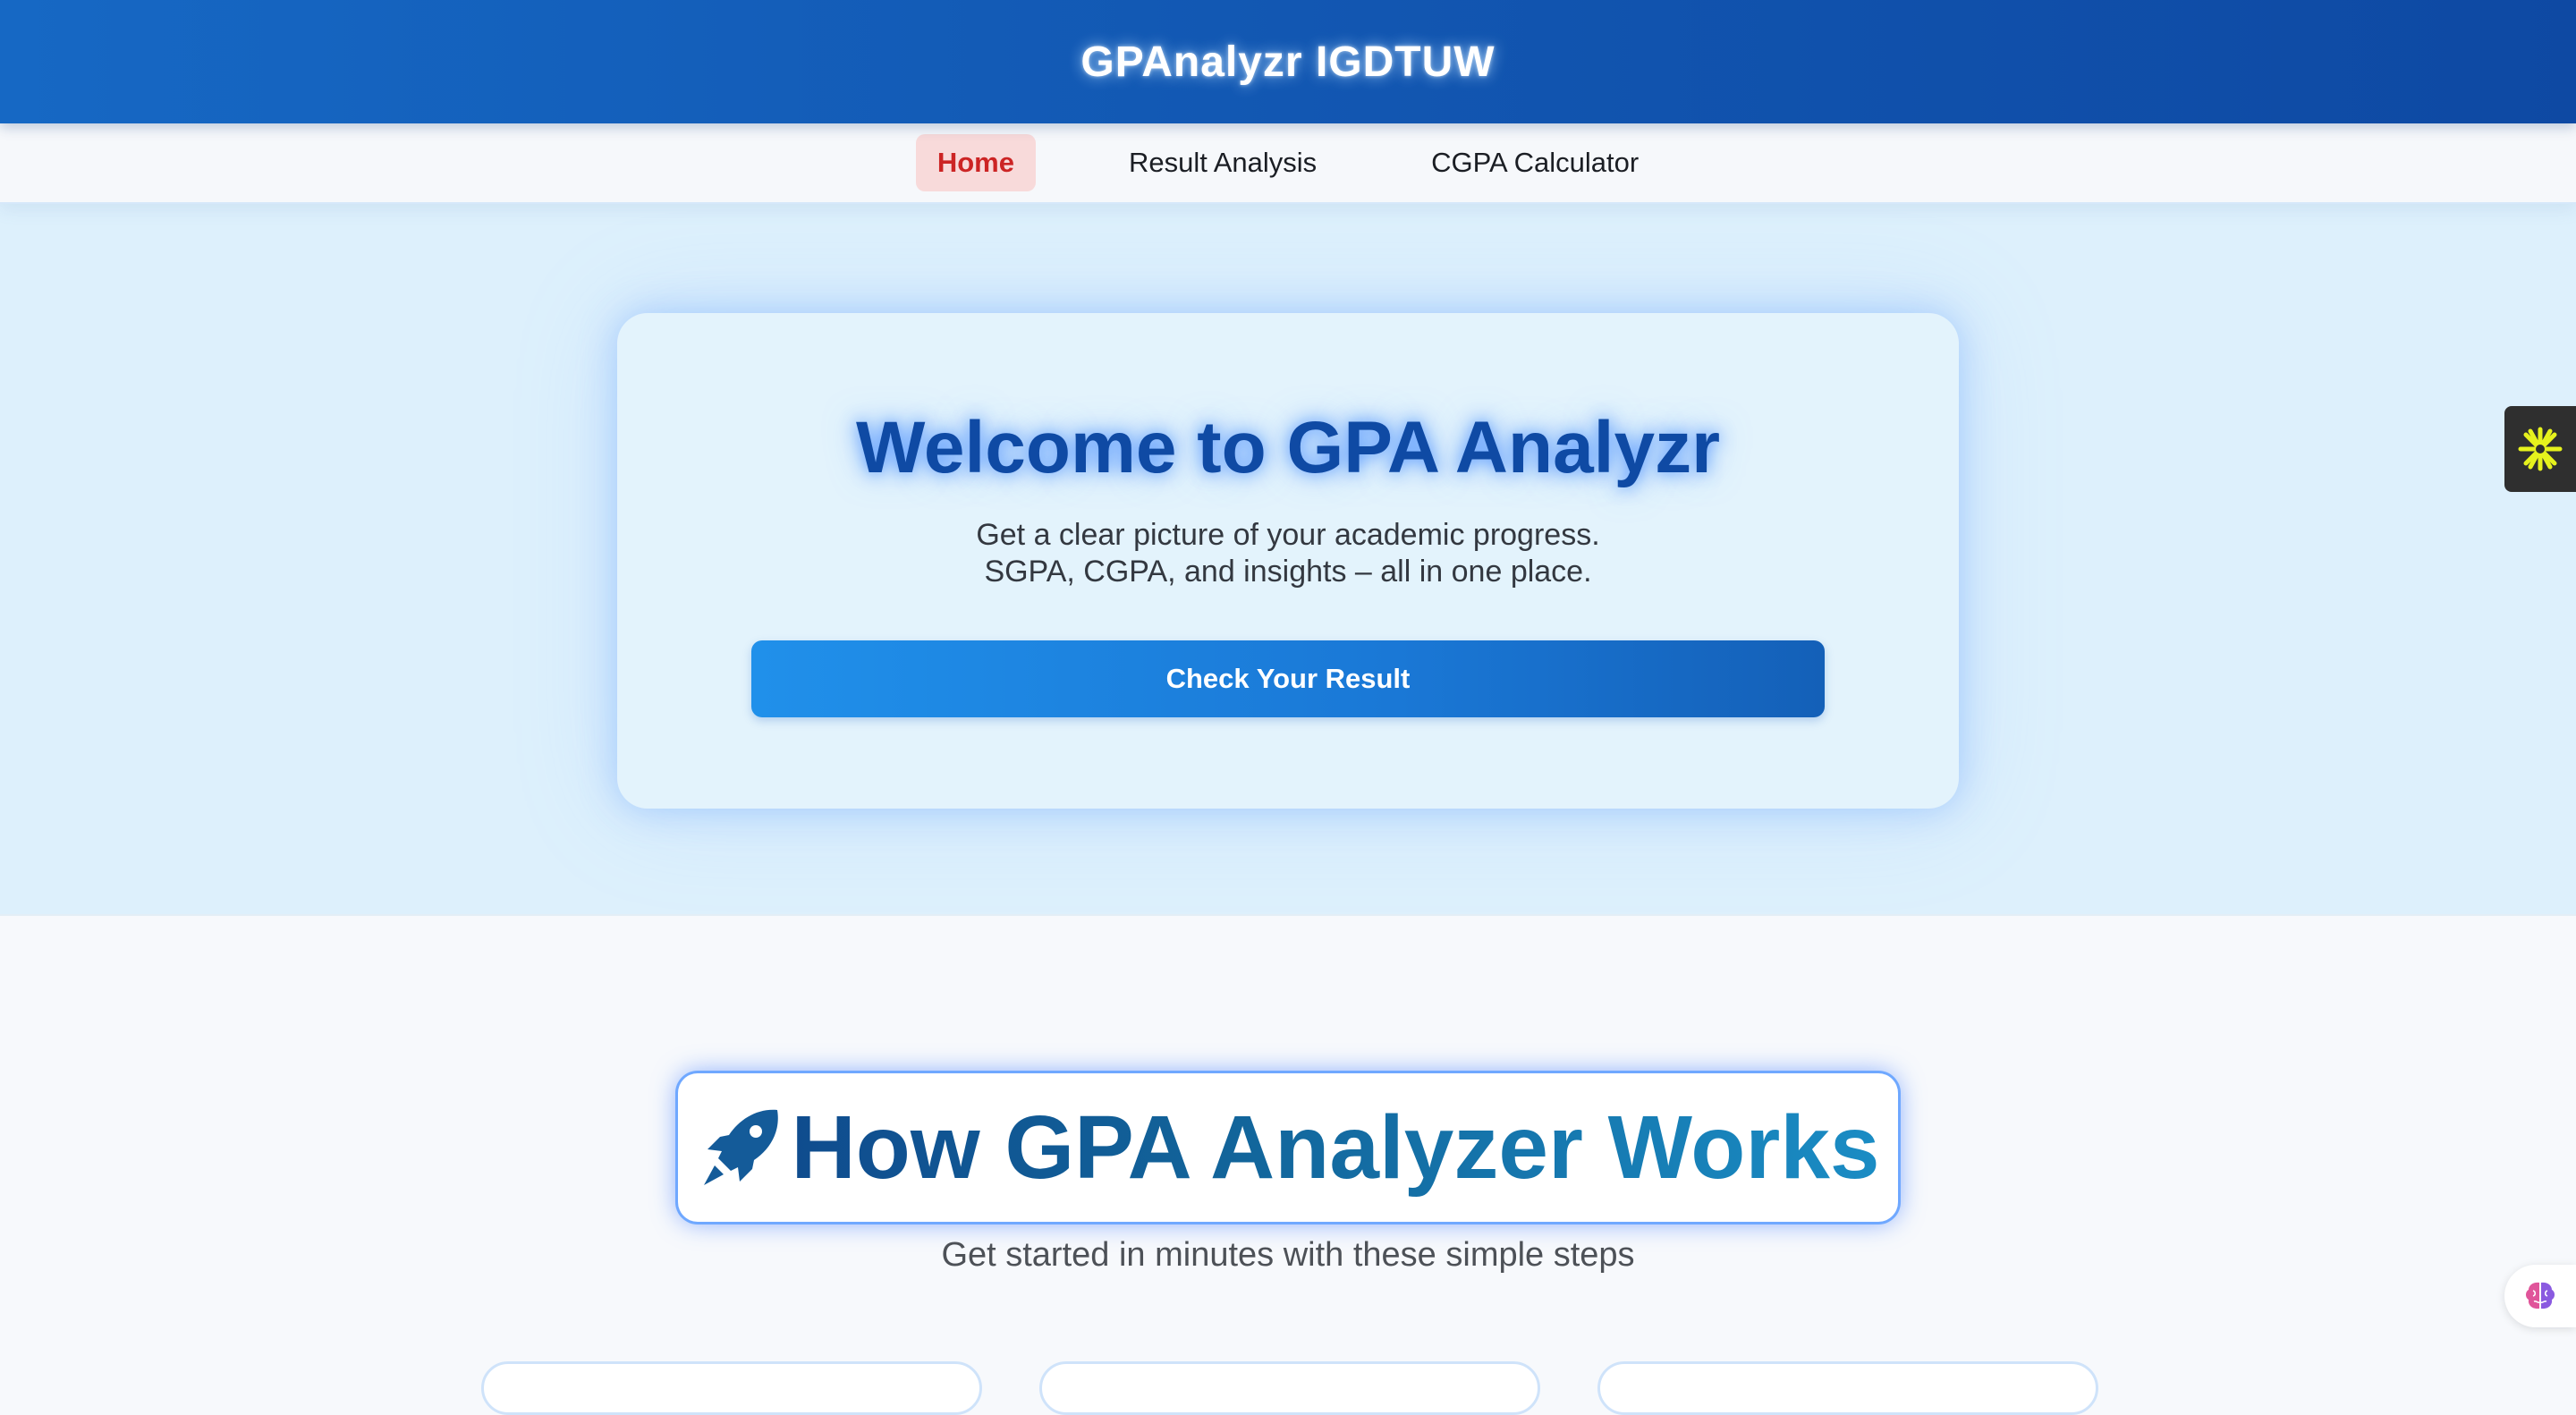  I want to click on how-it-works-title: How GPA Analyzer Works, so click(1335, 1148).